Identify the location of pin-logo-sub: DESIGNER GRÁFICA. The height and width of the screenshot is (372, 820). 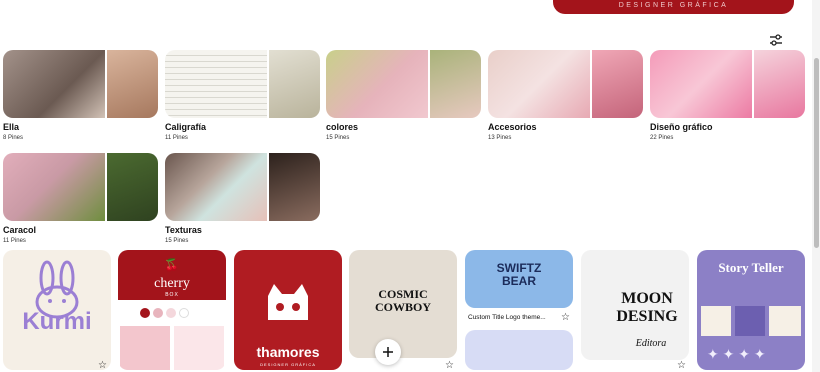
(288, 364).